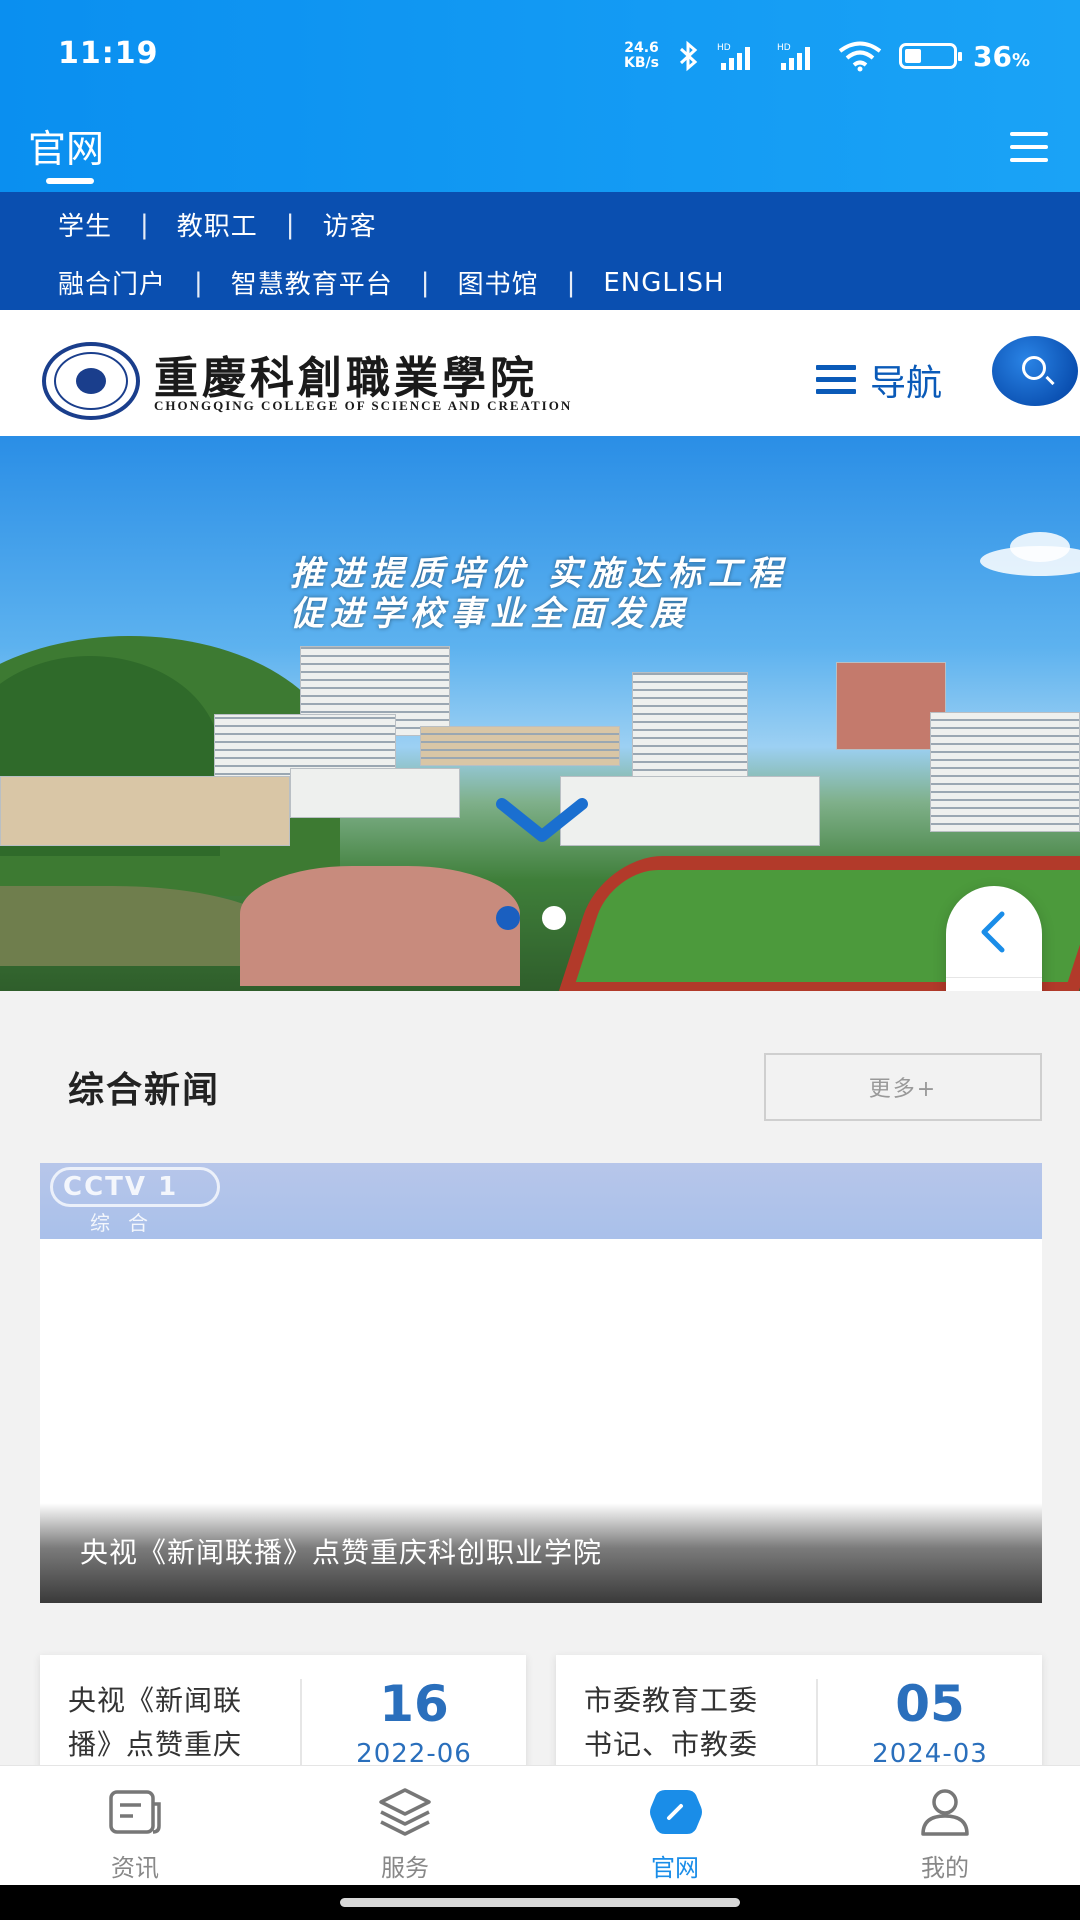 This screenshot has height=1920, width=1080. I want to click on page-title: 官网, so click(66, 145).